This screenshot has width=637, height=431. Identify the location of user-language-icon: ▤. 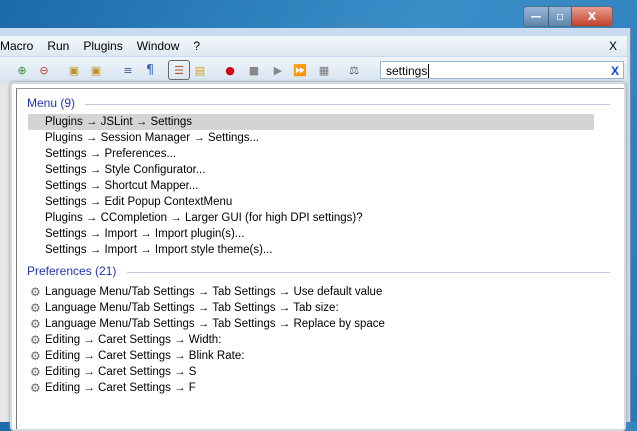
(200, 70).